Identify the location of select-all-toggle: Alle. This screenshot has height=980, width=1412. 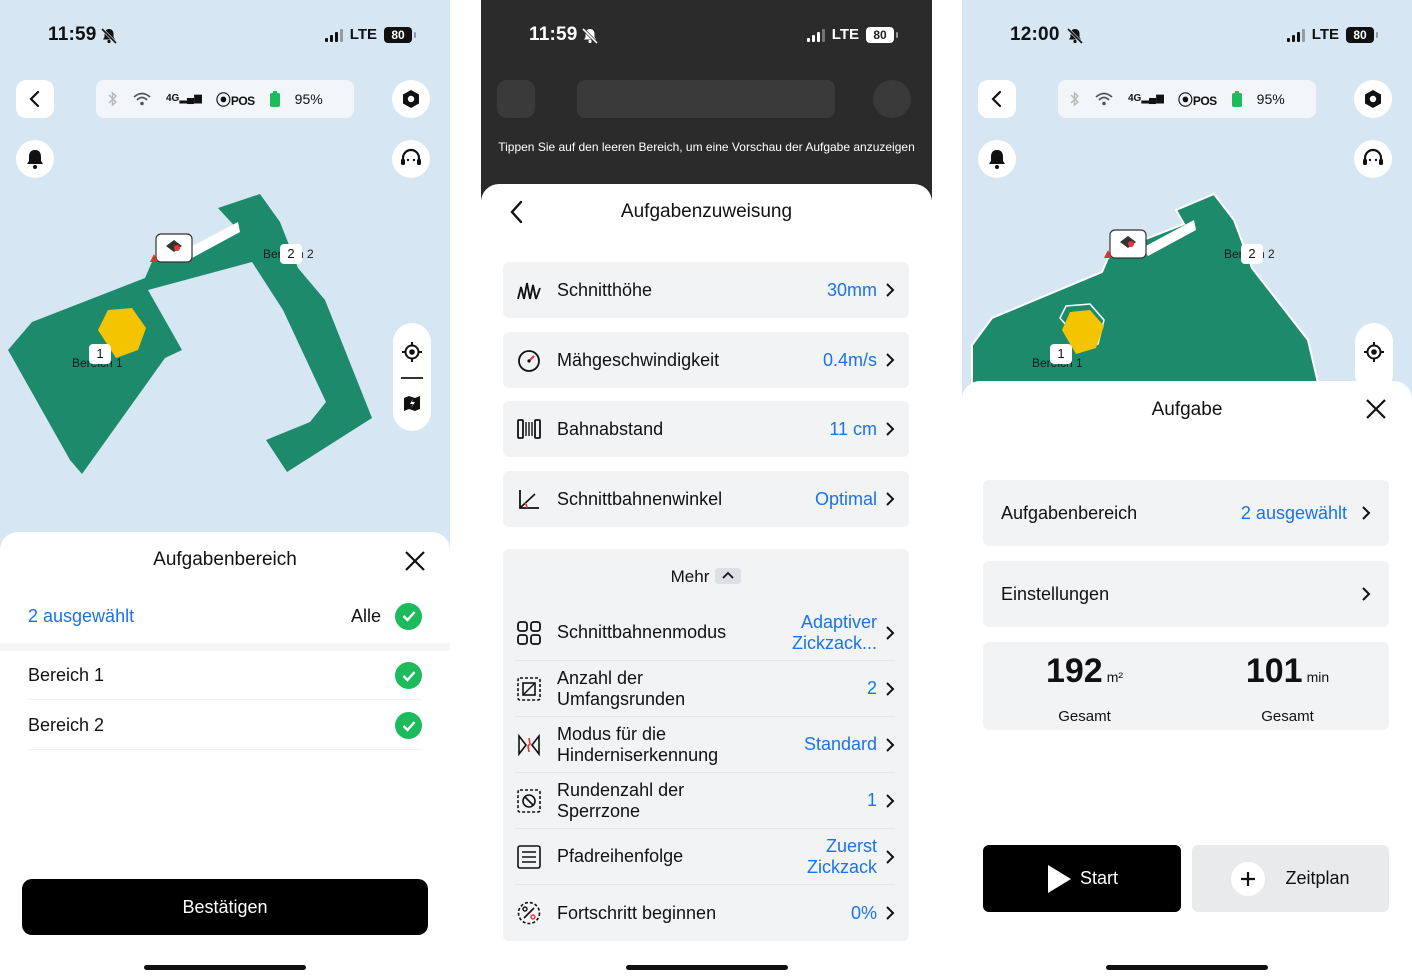
(386, 616).